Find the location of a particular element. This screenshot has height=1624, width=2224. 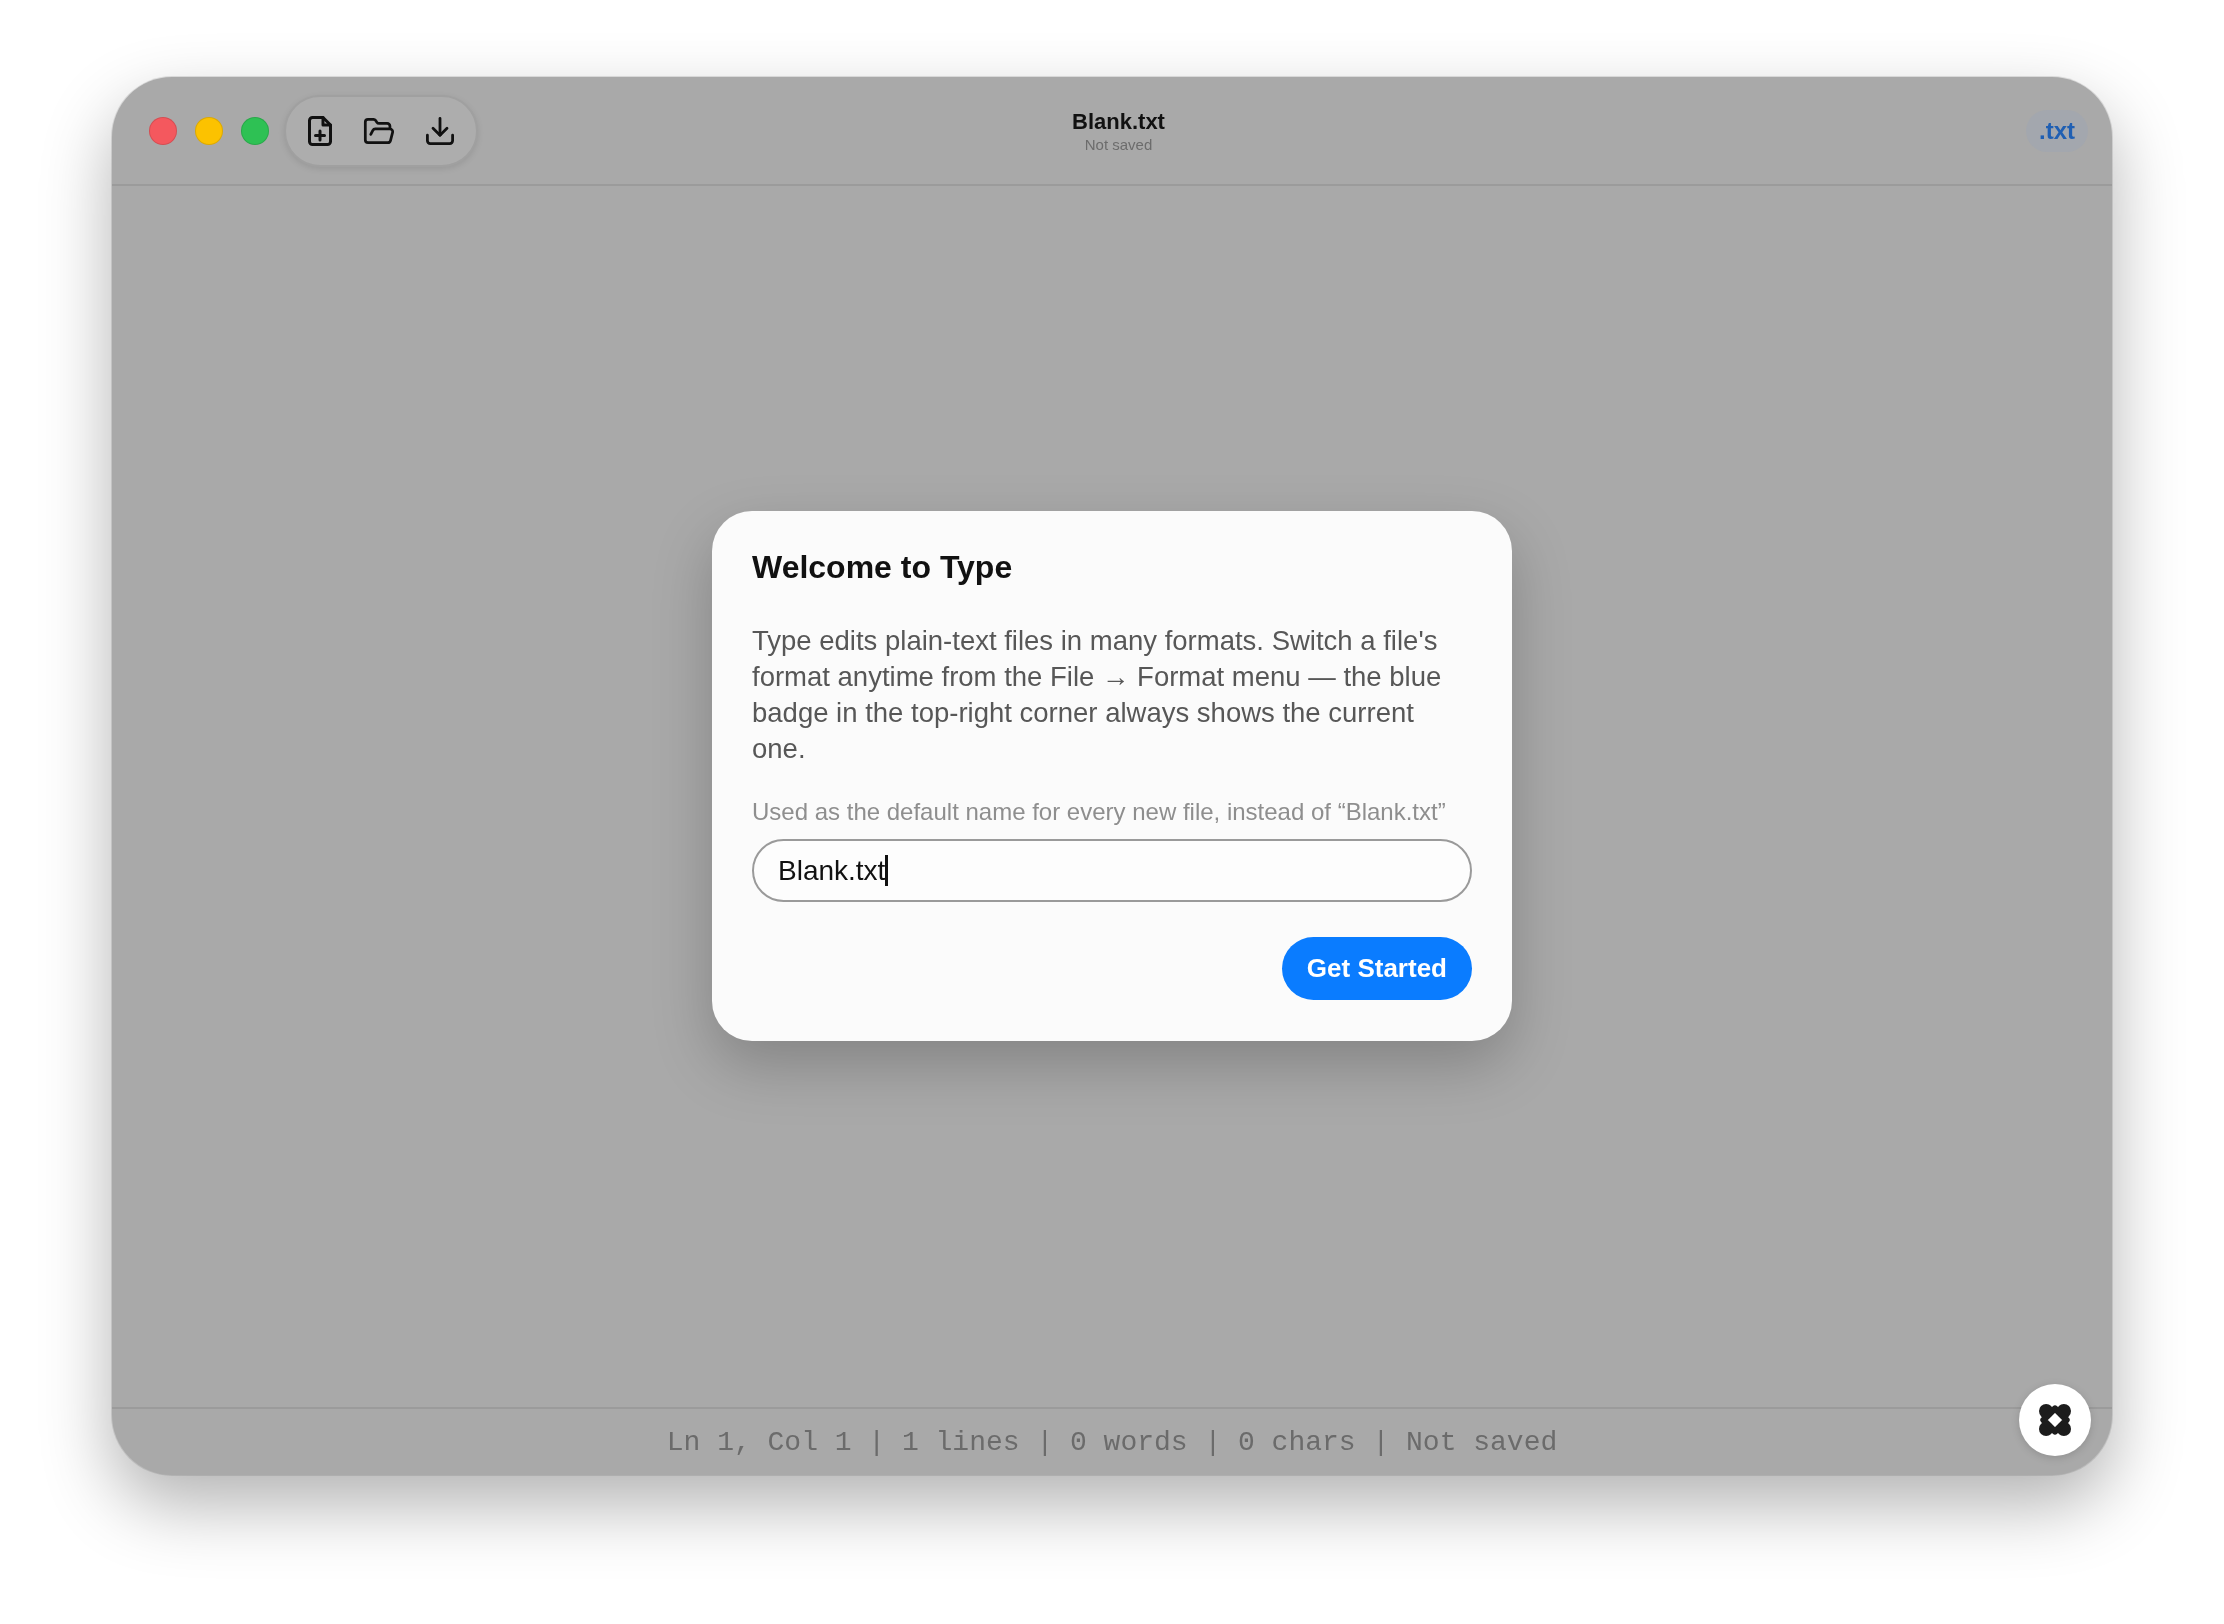

folder-icon is located at coordinates (379, 130).